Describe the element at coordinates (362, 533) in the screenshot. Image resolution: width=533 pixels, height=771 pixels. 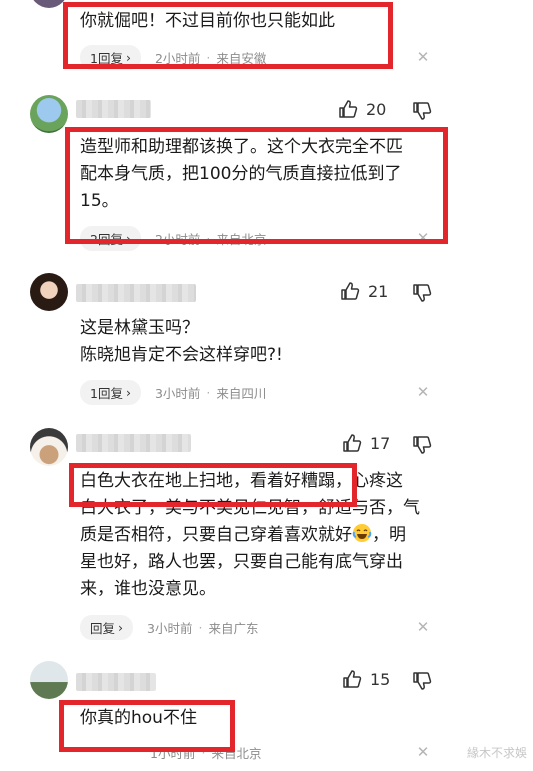
I see `crying-laughing-emoji` at that location.